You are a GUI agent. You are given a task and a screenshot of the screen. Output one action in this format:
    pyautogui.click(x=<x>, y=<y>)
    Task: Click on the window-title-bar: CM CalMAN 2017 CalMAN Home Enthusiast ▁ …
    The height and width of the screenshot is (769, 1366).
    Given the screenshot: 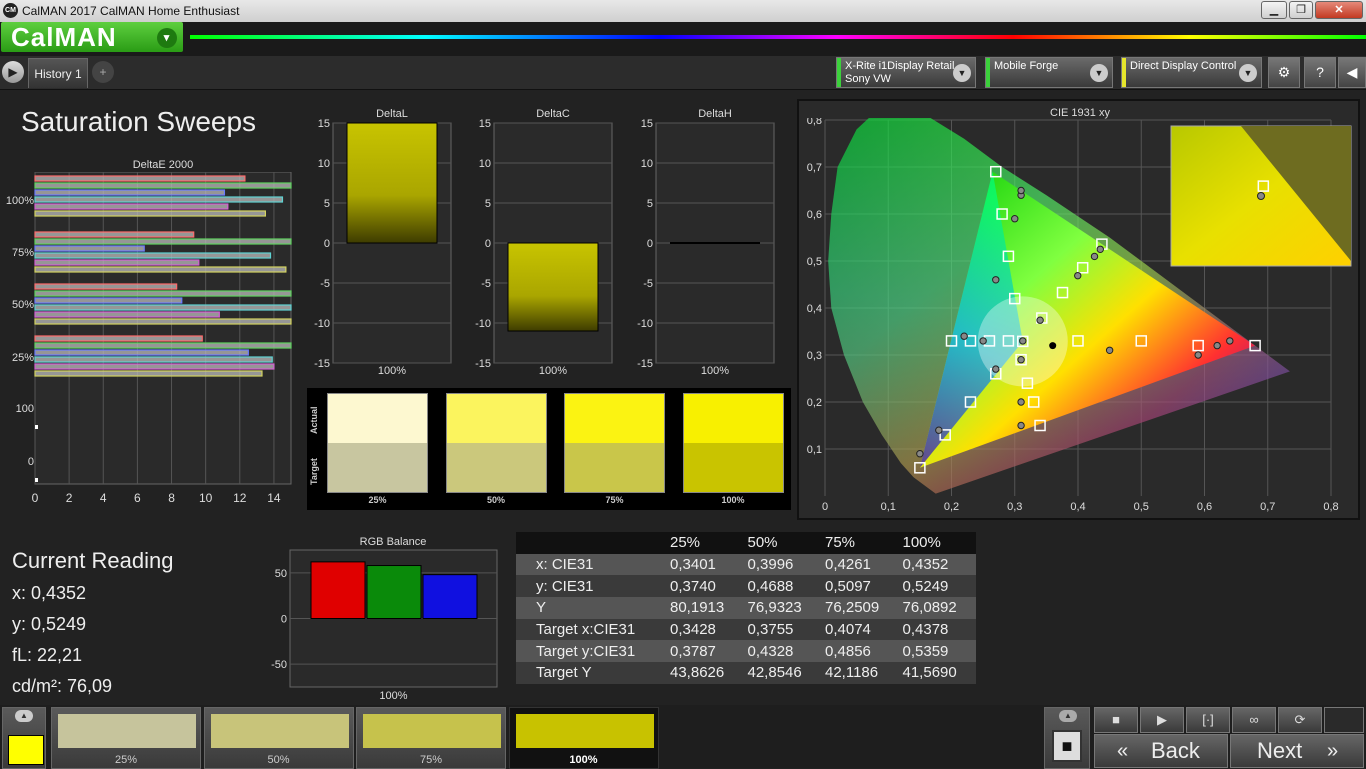 What is the action you would take?
    pyautogui.click(x=683, y=11)
    